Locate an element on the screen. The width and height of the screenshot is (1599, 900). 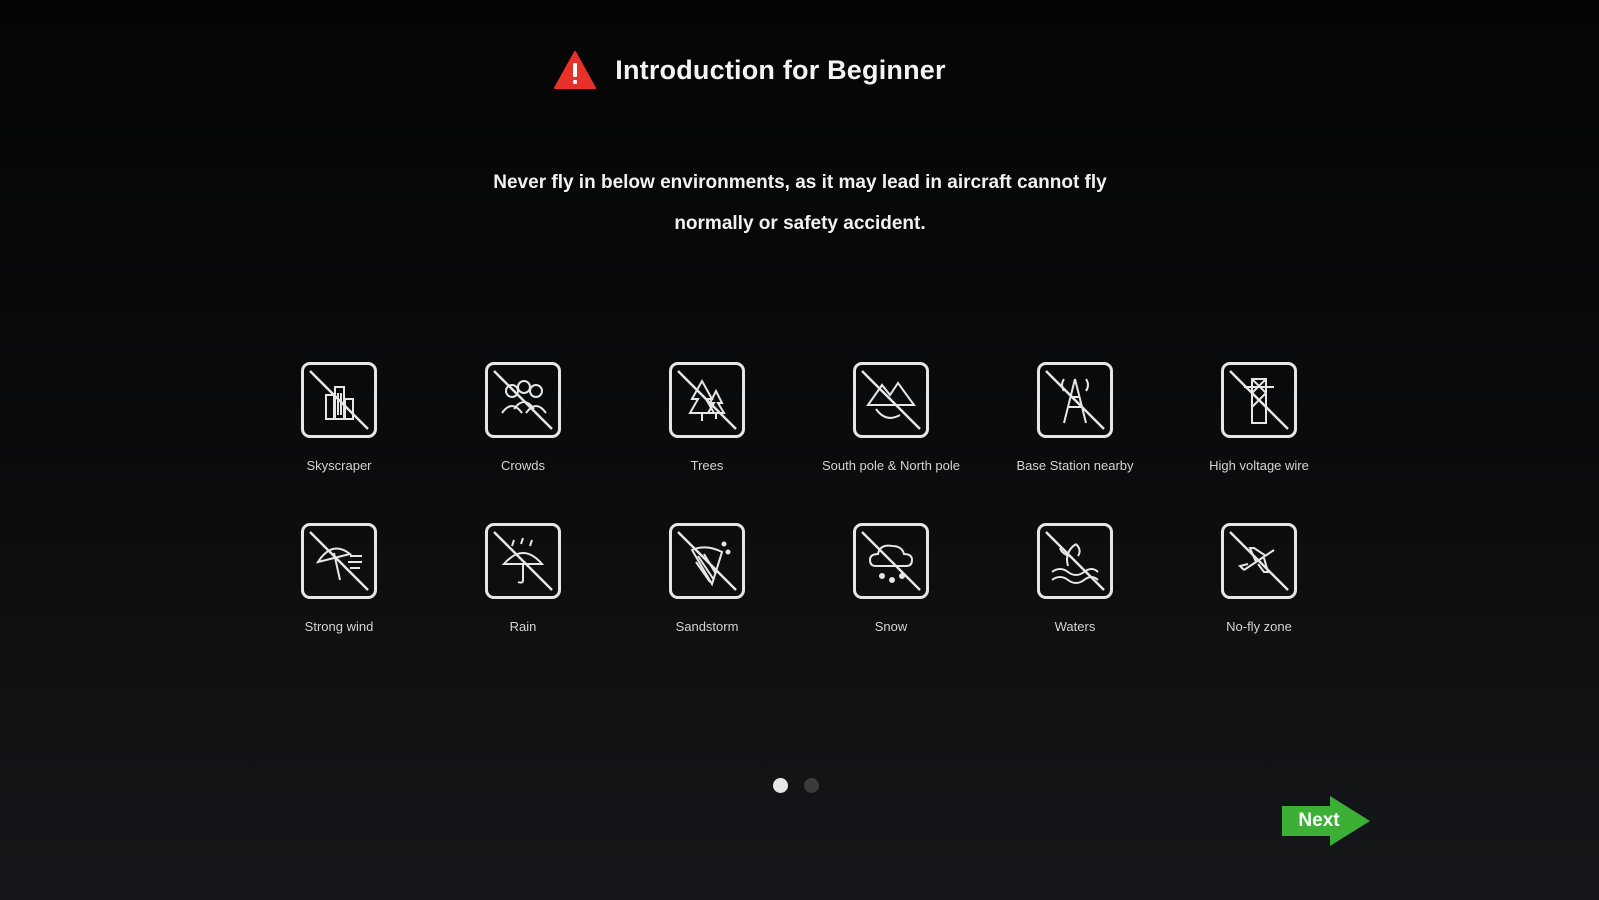
hazard-label: Crowds is located at coordinates (523, 465).